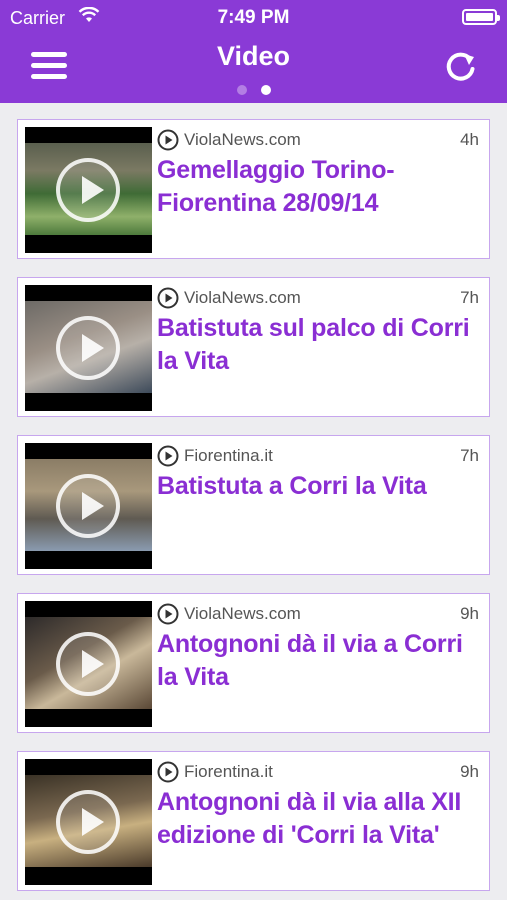 This screenshot has height=900, width=507. I want to click on refresh-icon, so click(460, 67).